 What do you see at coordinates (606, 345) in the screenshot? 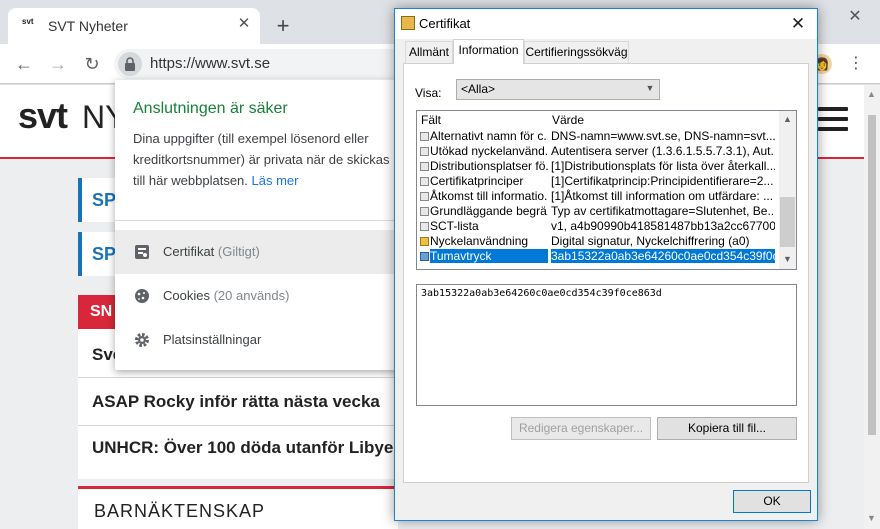
I see `field-value-box: 3ab15322a0ab3e64260c0ae0cd354c39f0ce863d` at bounding box center [606, 345].